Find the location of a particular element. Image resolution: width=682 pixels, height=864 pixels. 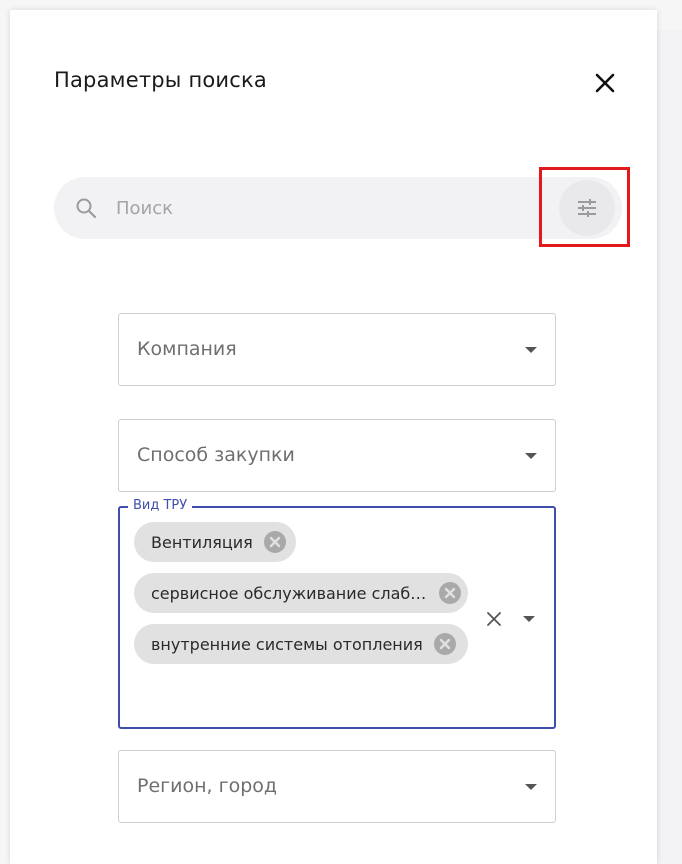

selected-chip: внутренние системы отопления is located at coordinates (301, 644).